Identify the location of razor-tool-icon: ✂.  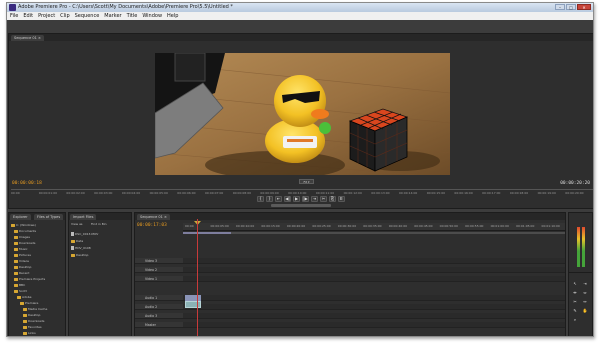
(575, 302).